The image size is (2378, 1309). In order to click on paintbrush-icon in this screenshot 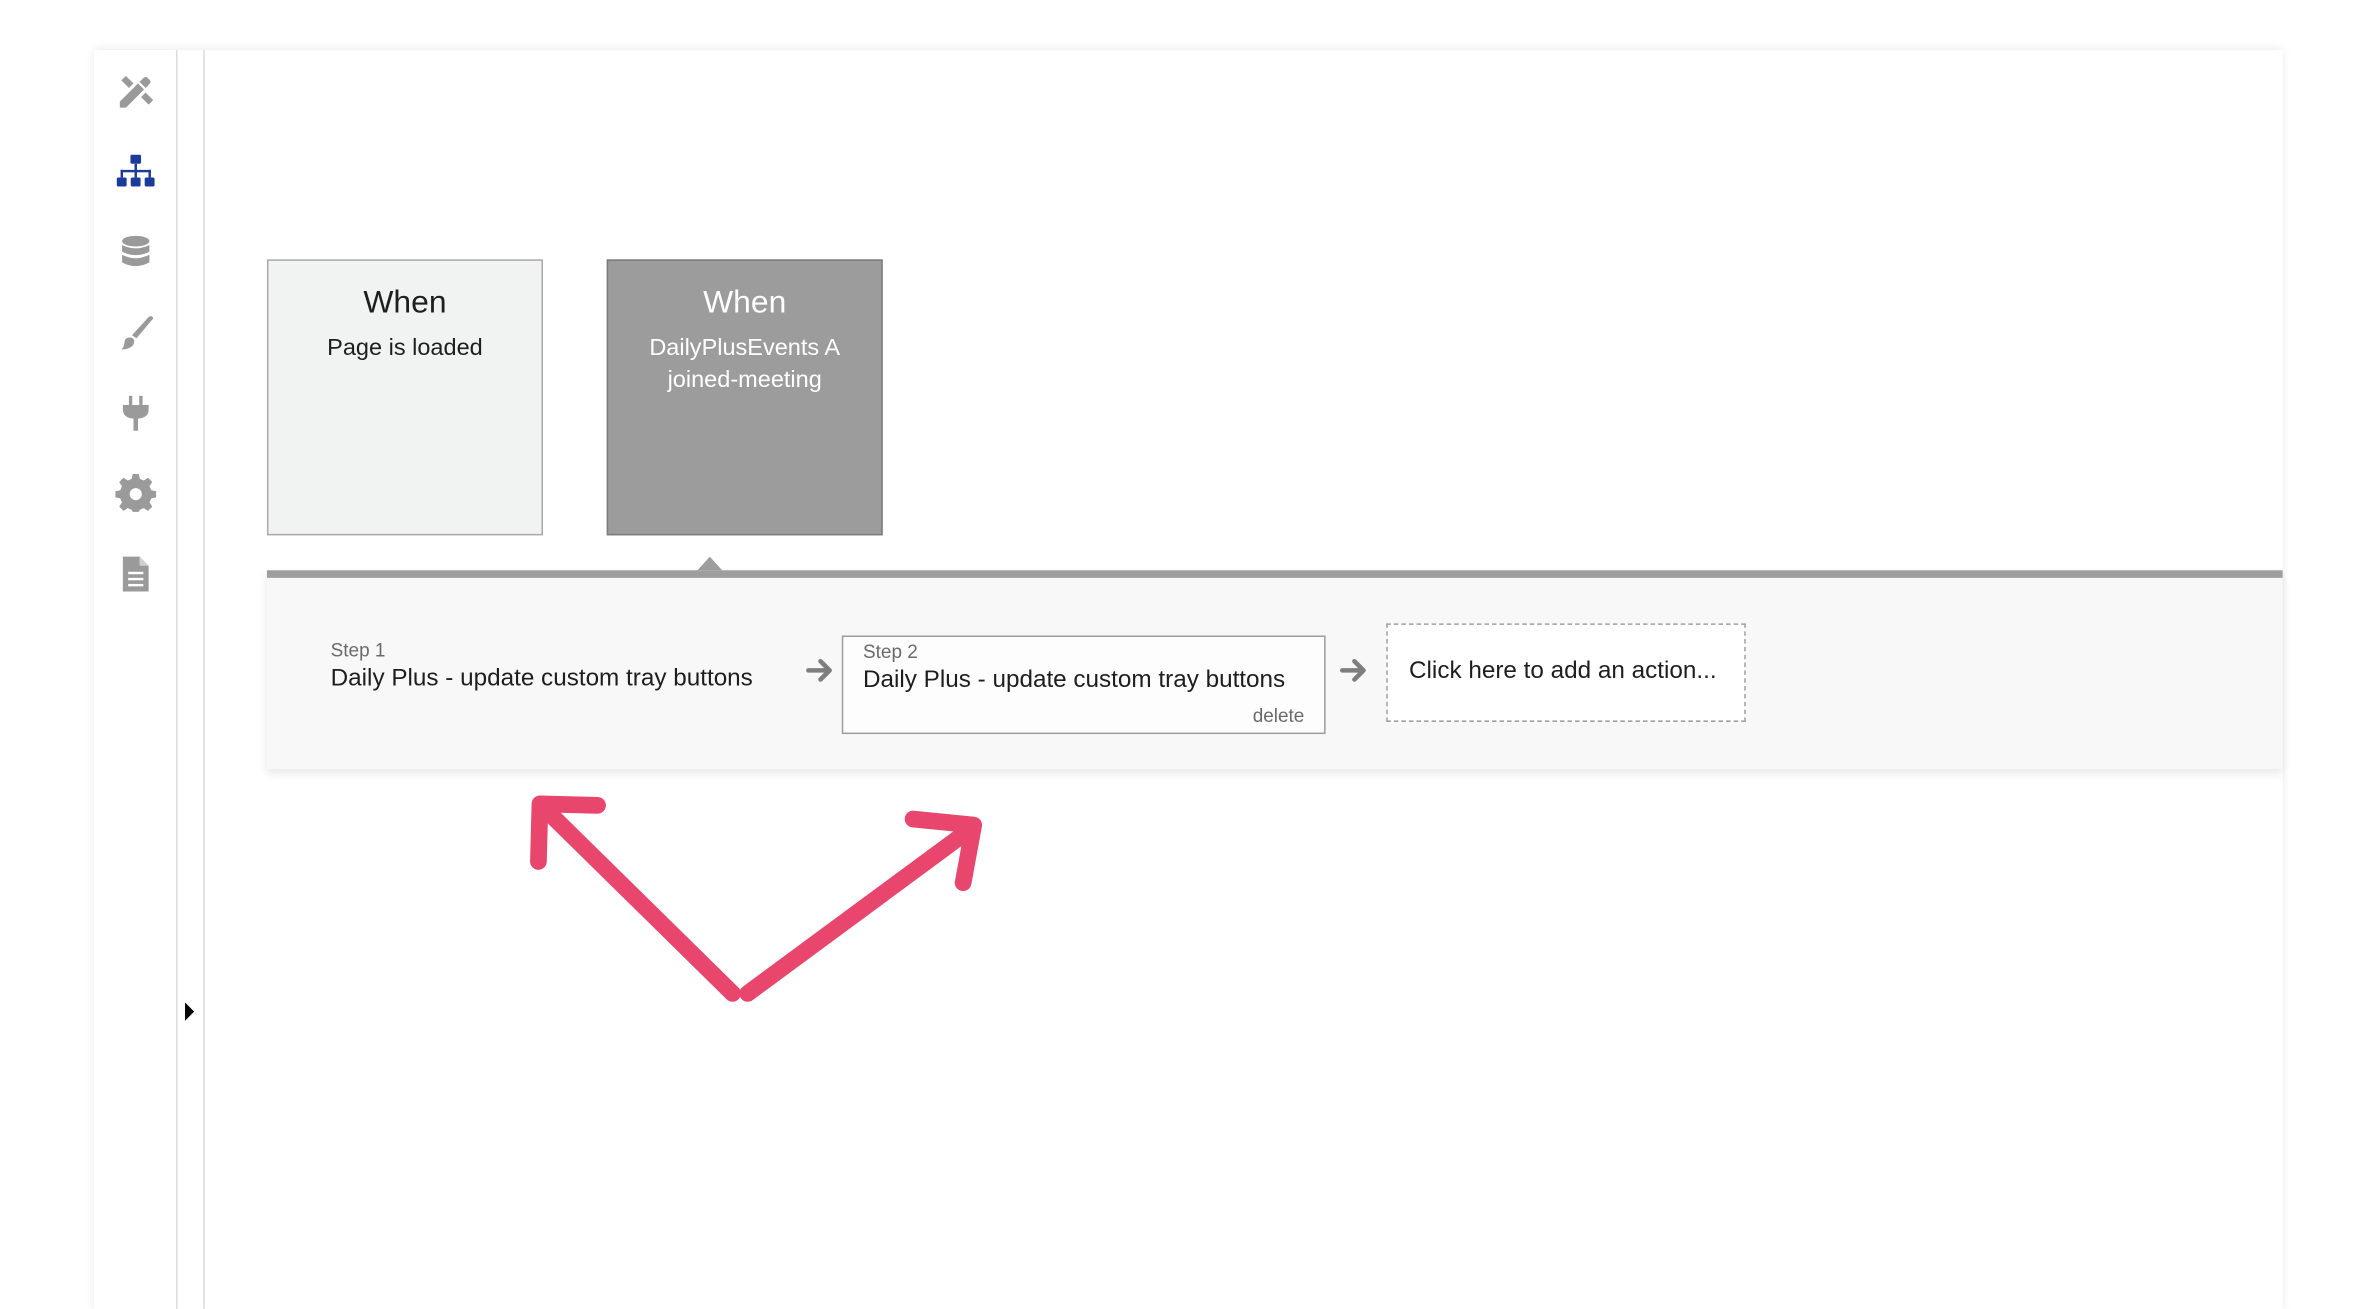, I will do `click(135, 332)`.